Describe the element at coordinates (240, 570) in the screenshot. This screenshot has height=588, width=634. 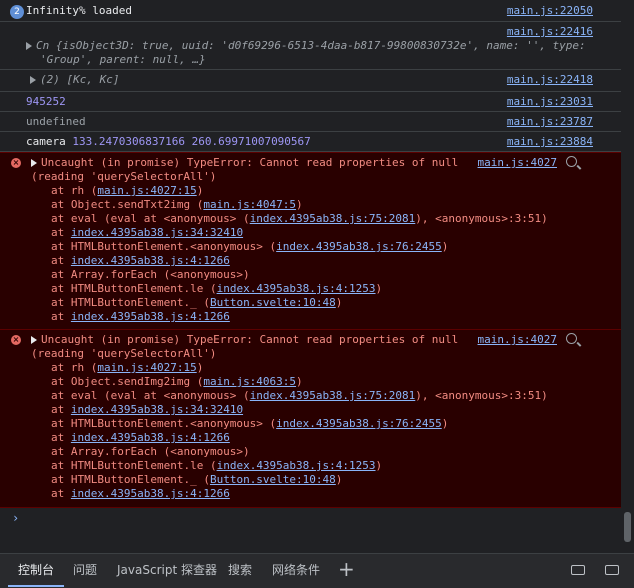
I see `tab-search: 搜索` at that location.